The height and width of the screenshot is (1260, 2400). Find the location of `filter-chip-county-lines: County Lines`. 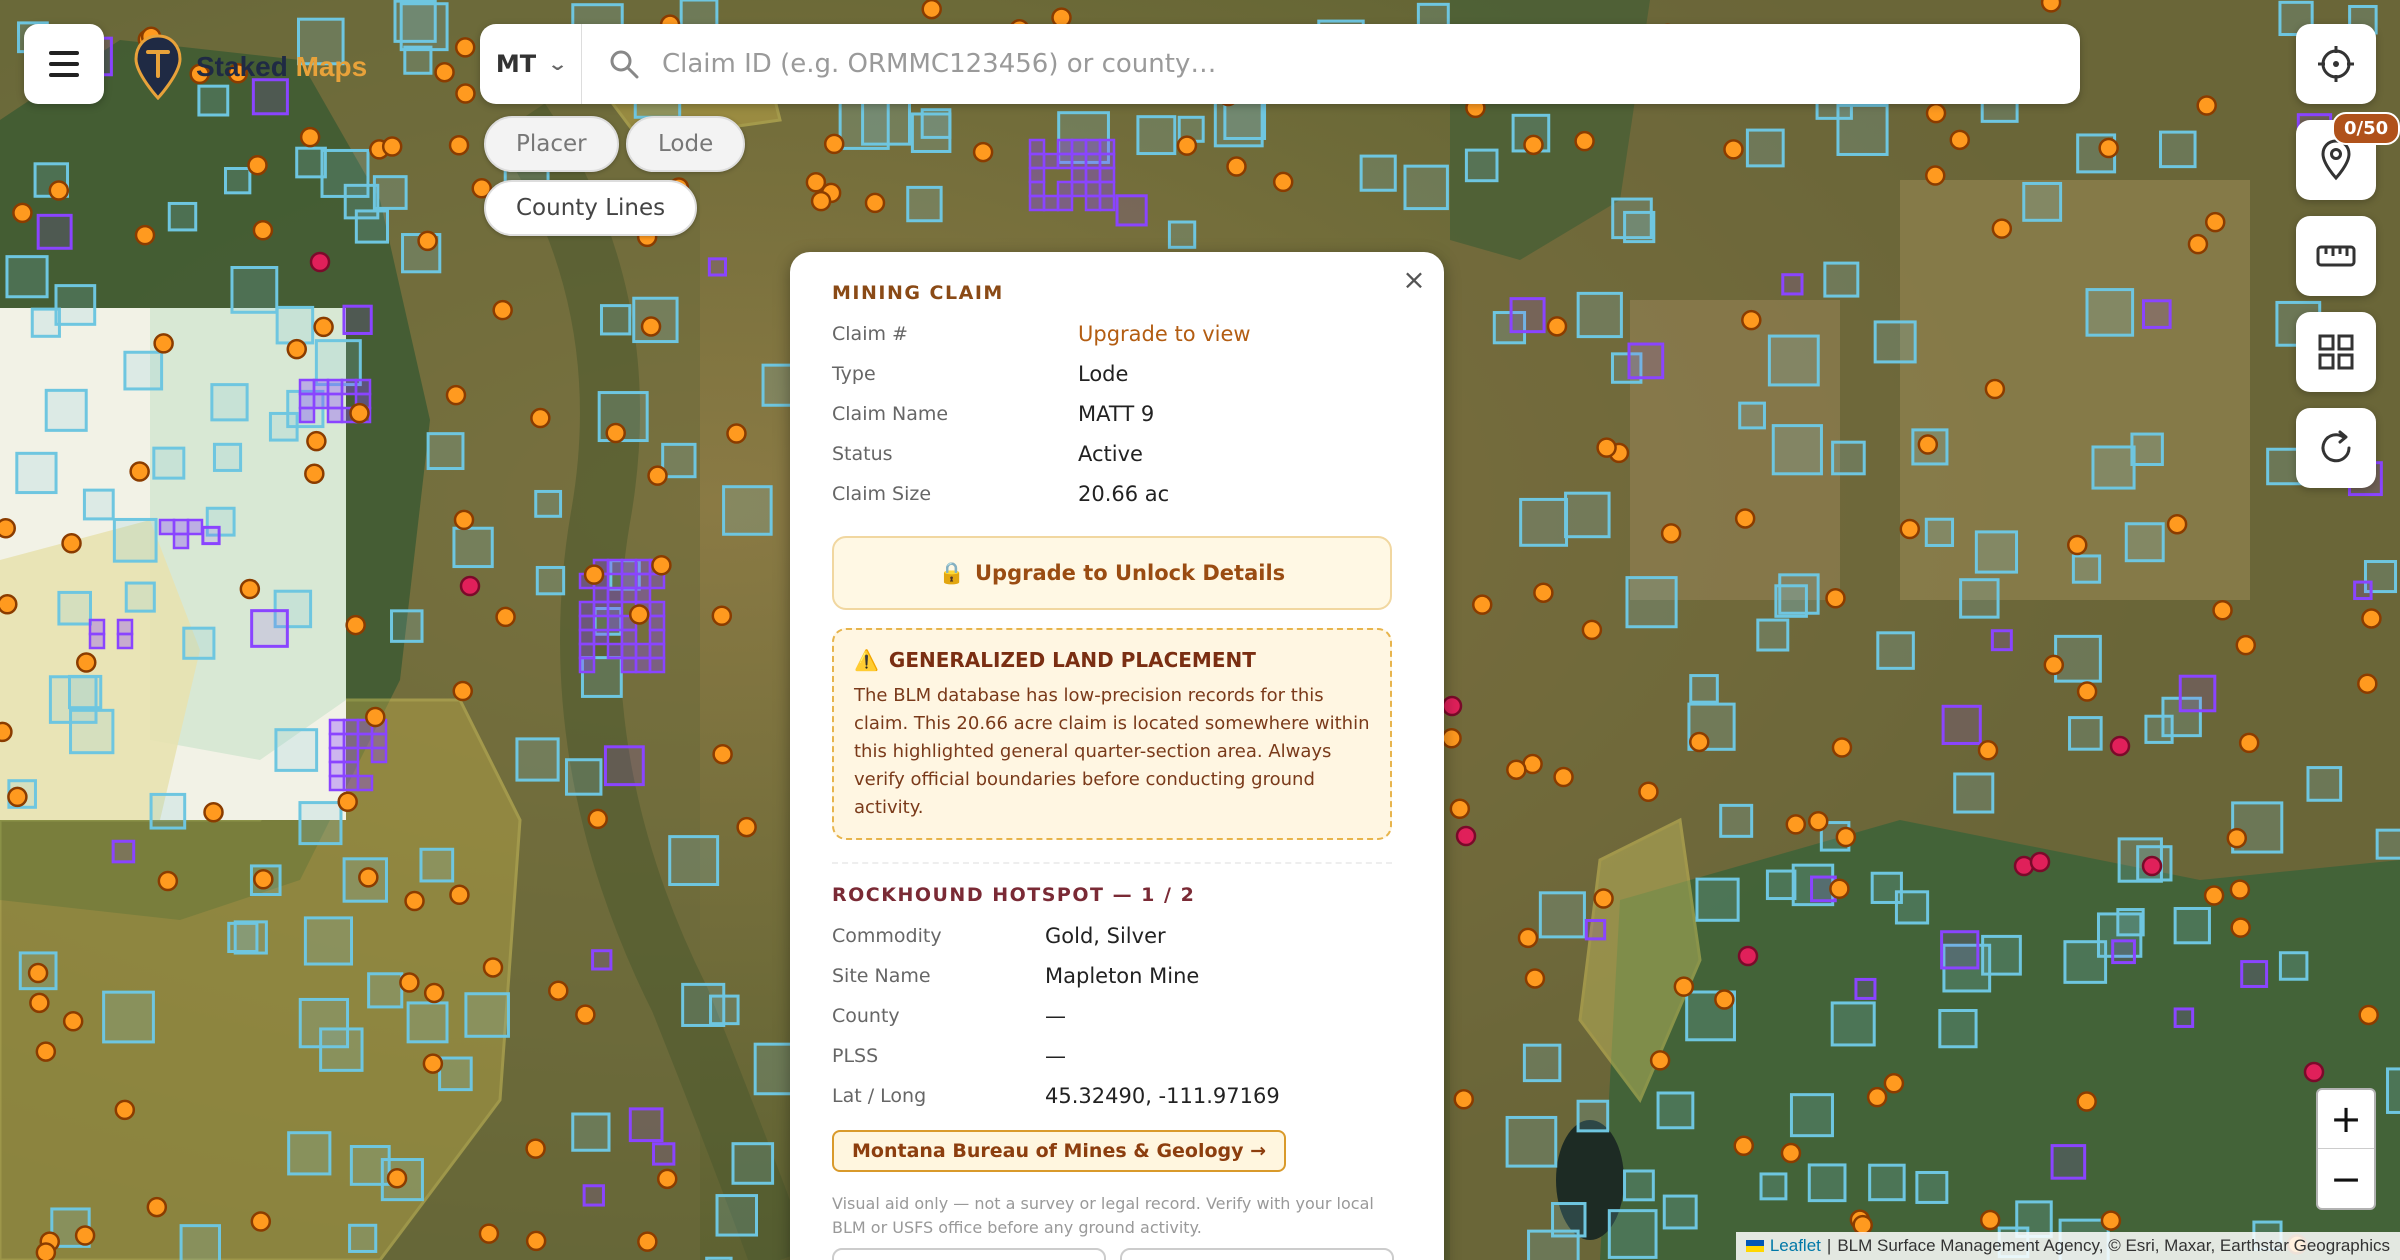

filter-chip-county-lines: County Lines is located at coordinates (591, 208).